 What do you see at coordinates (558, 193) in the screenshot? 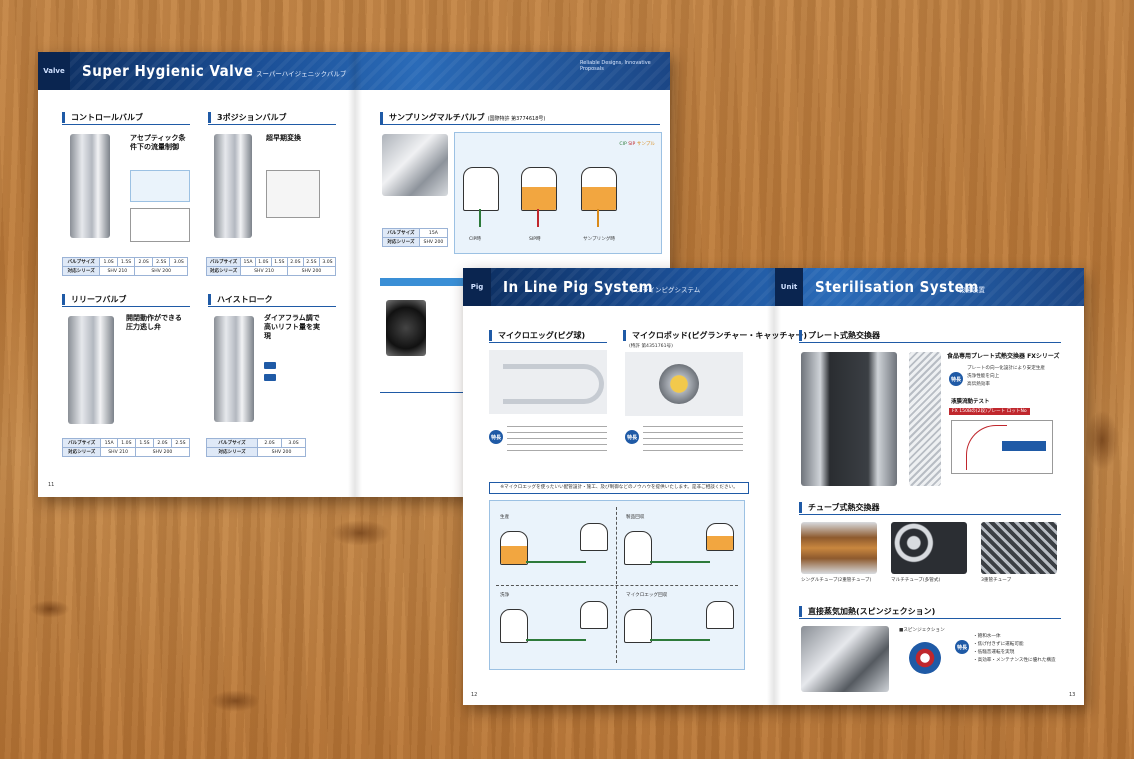
I see `sampling-diagram: CIP SIP サンプル CIP時 SIP時 サンプリング時` at bounding box center [558, 193].